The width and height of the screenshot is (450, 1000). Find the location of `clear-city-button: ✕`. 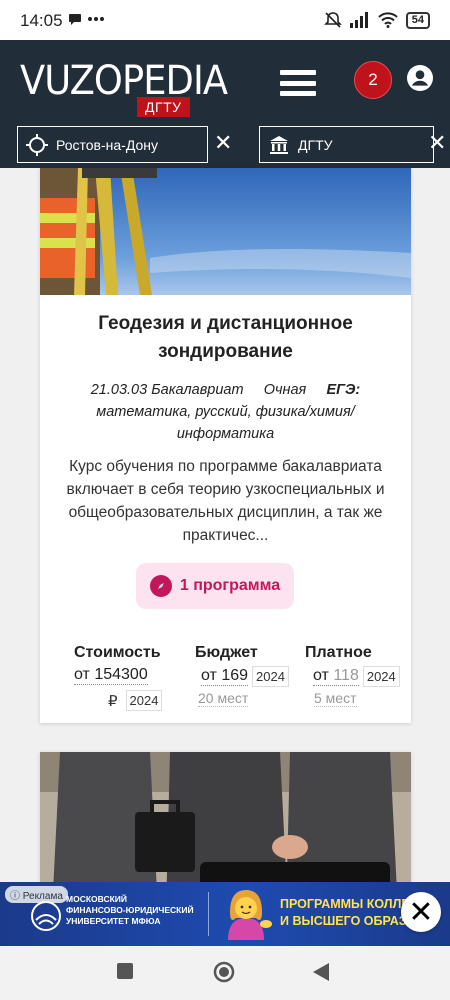

clear-city-button: ✕ is located at coordinates (223, 144).